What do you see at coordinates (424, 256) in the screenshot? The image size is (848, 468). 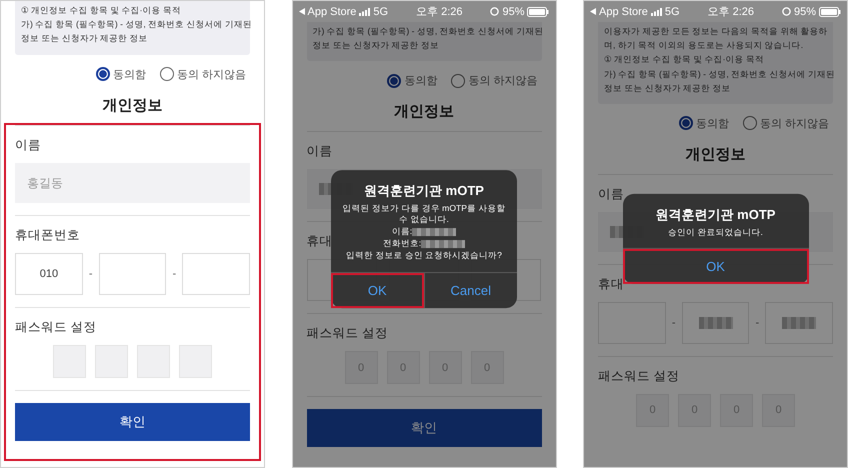 I see `dialog-text: 입력한 정보로 승인 요청하시겠습니까?` at bounding box center [424, 256].